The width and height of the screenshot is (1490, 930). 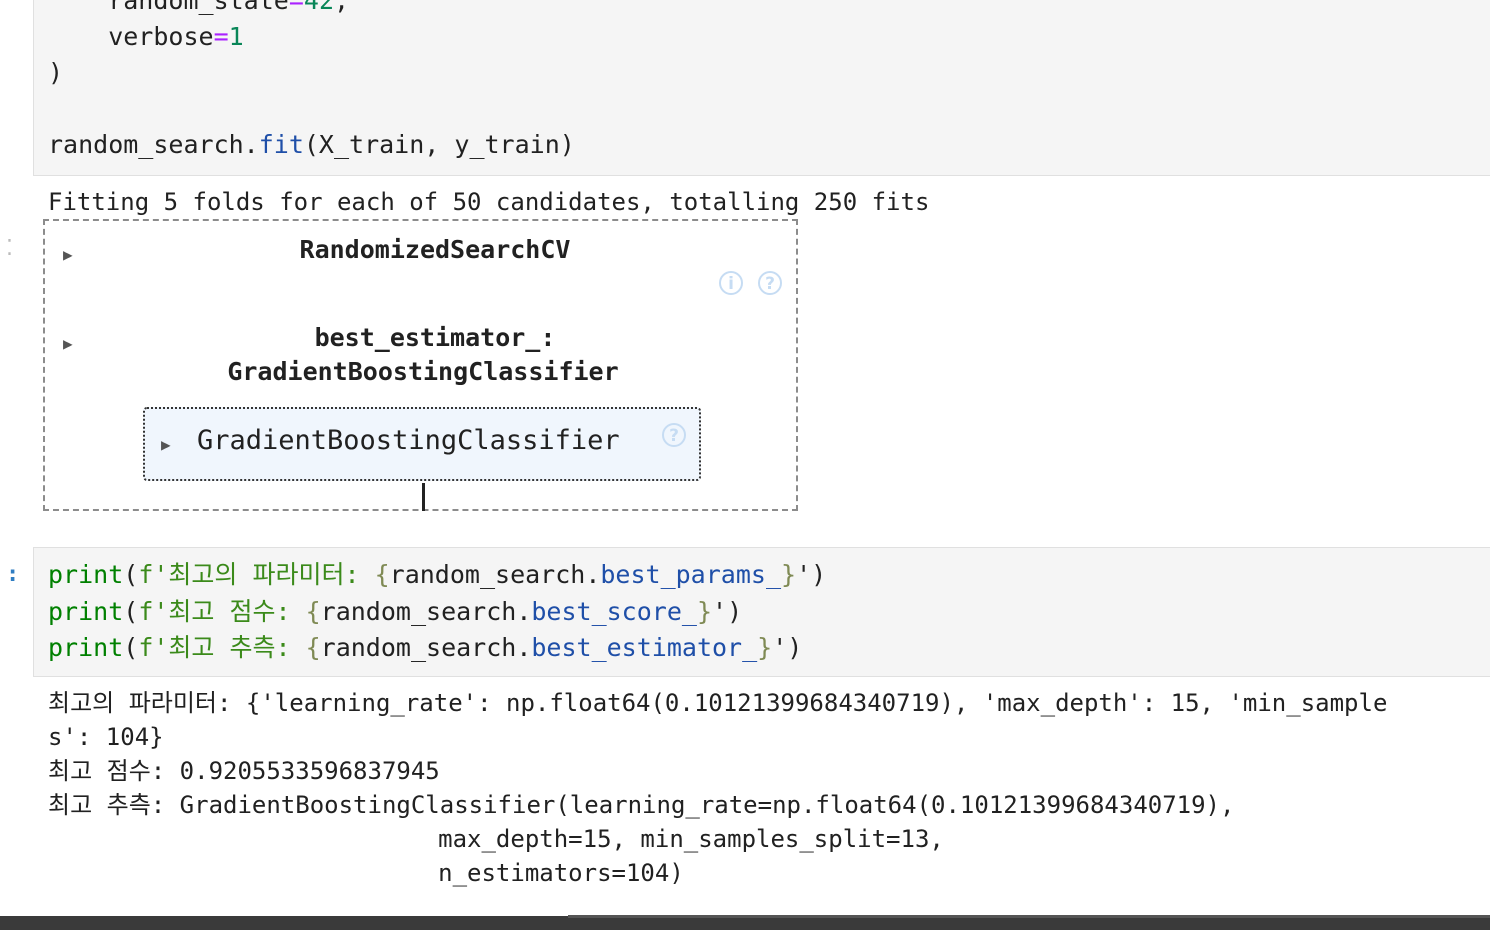 What do you see at coordinates (342, 7) in the screenshot?
I see `code-token: ,` at bounding box center [342, 7].